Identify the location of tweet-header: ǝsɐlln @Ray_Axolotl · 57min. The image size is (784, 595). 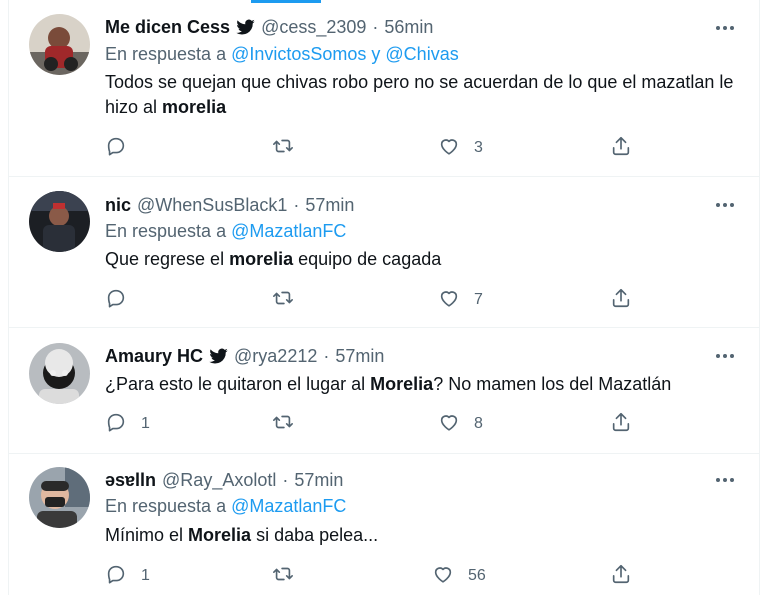
(224, 480).